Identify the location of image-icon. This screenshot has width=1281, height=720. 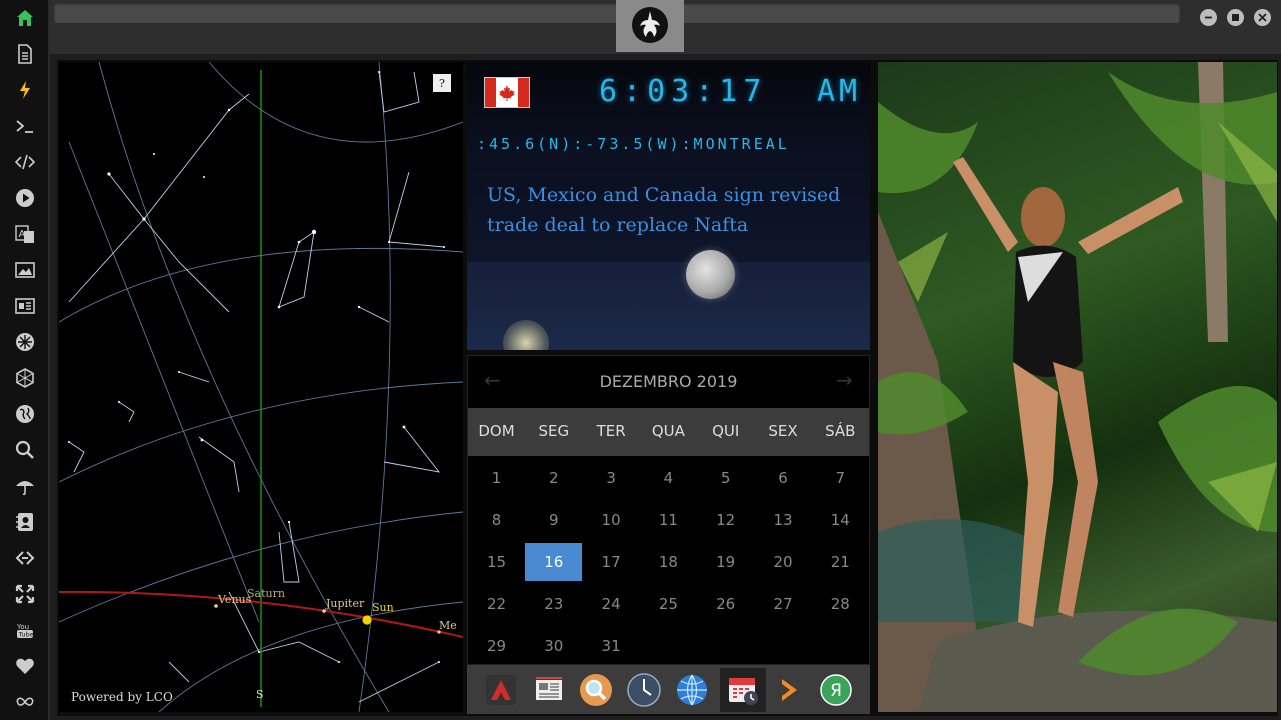
(25, 270).